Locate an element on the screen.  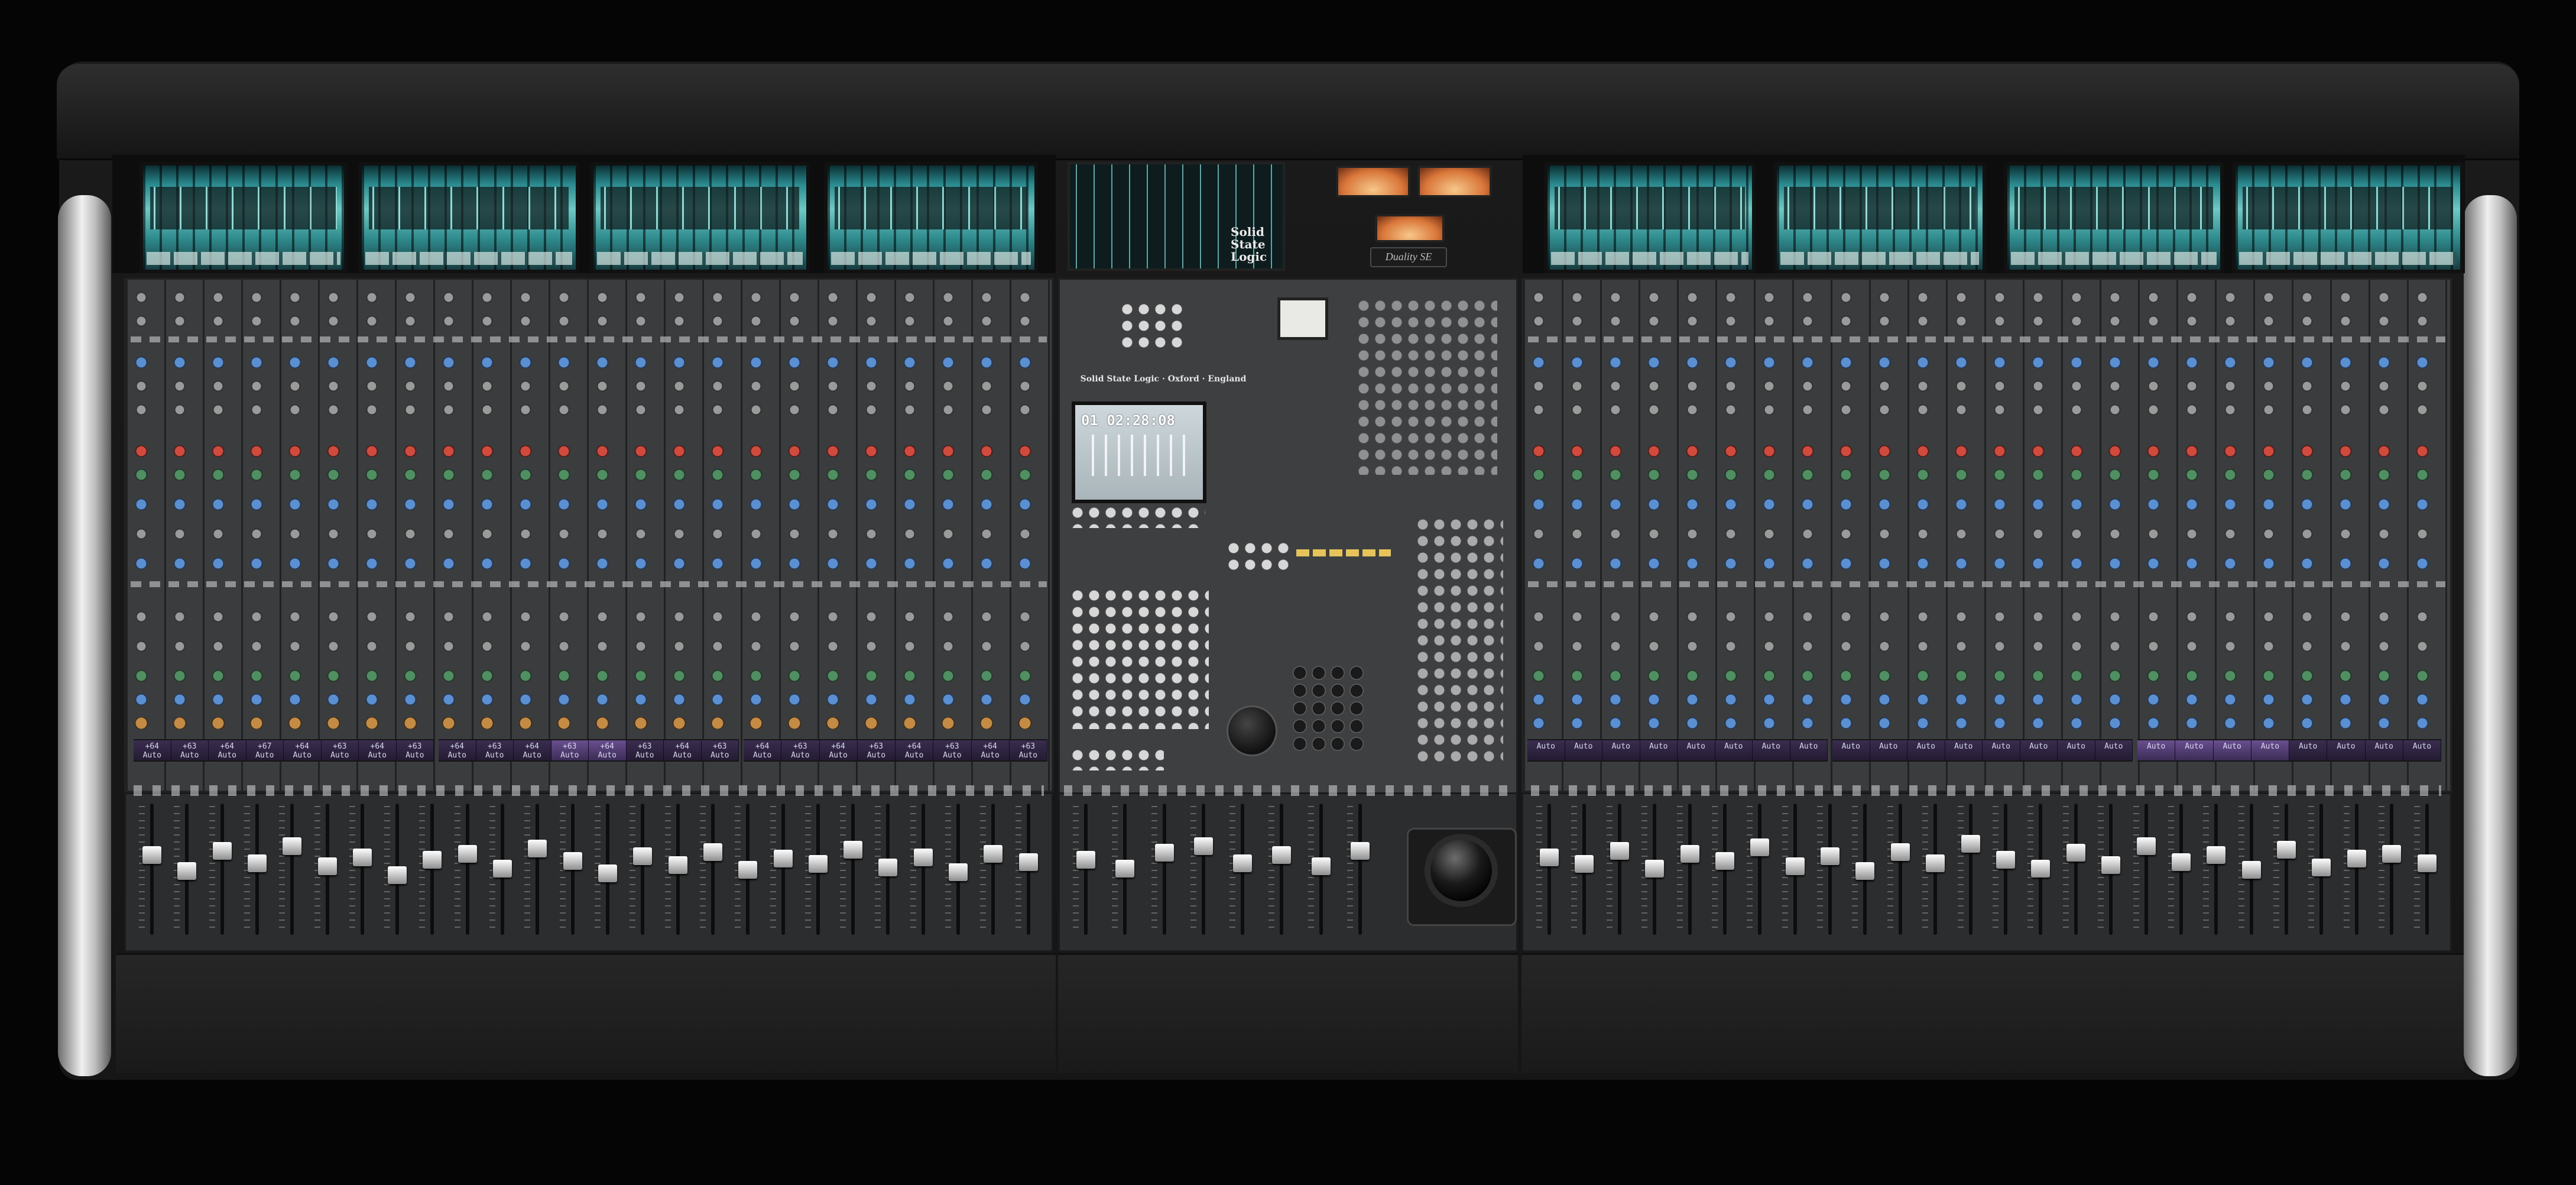
selector-keys is located at coordinates (1459, 640).